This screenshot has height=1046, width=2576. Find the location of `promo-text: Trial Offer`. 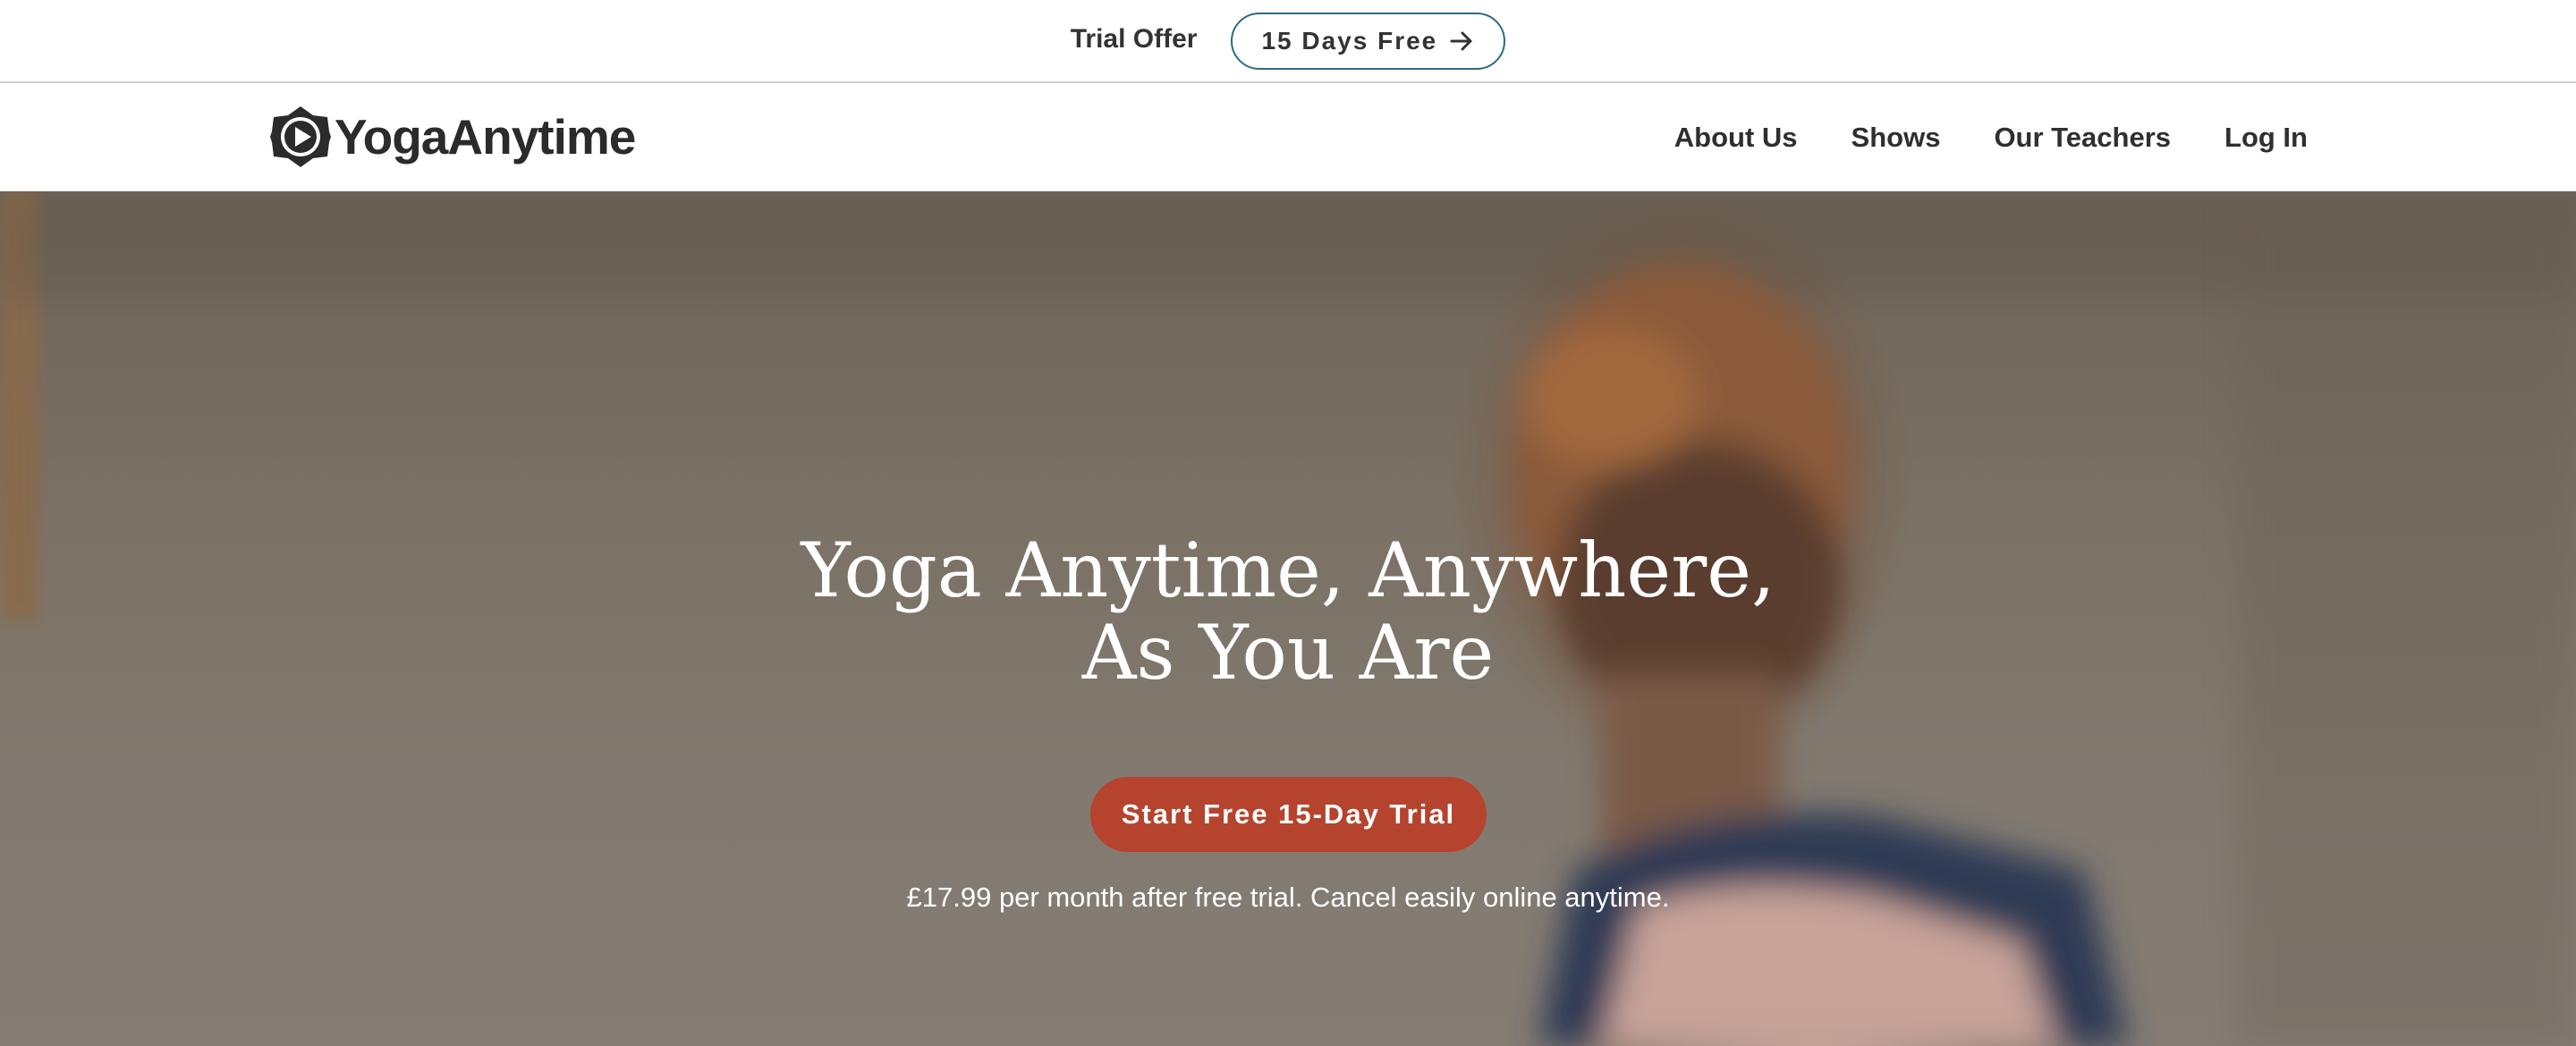

promo-text: Trial Offer is located at coordinates (1134, 39).